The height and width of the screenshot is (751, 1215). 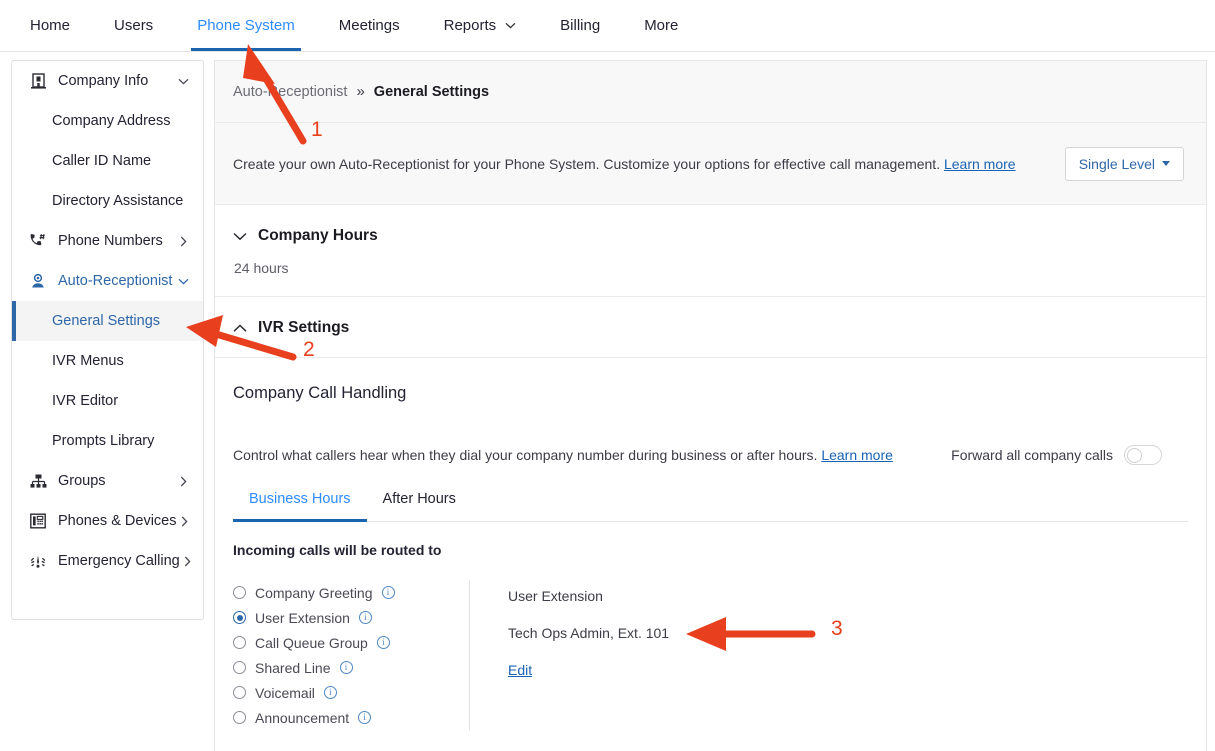 I want to click on sidebar-item-groups: Groups, so click(x=107, y=481).